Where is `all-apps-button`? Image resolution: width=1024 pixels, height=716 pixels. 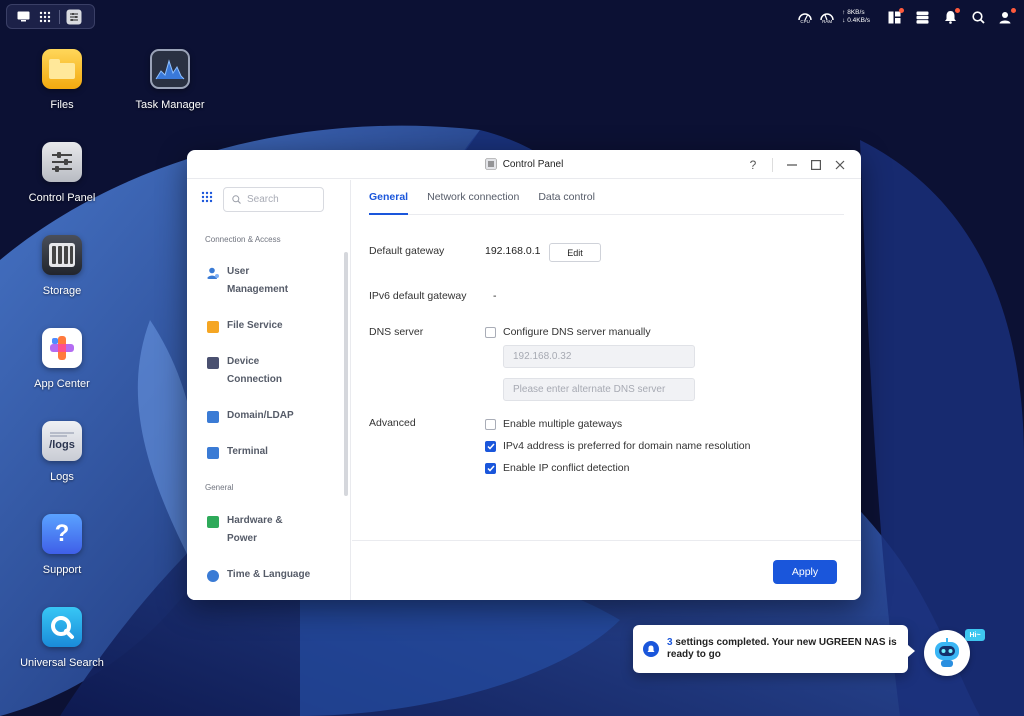 all-apps-button is located at coordinates (207, 199).